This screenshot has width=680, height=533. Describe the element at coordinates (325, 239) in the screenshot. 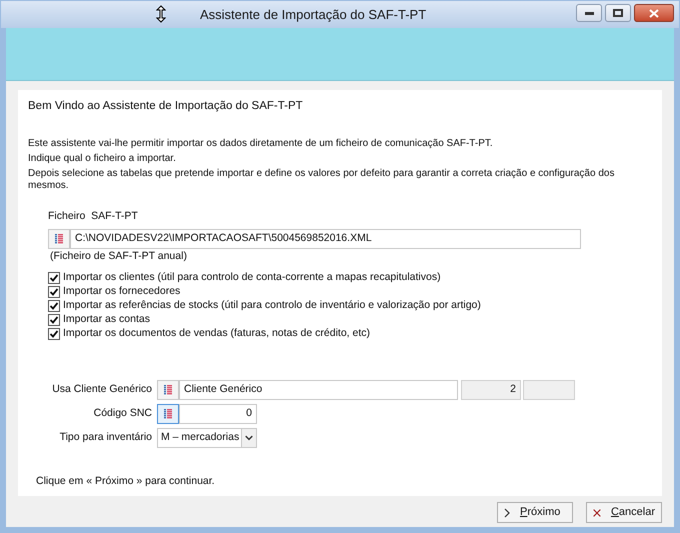

I see `file-path-field: C:\NOVIDADESV22\IMPORTACAOSAFT\5004569852016.XML` at that location.